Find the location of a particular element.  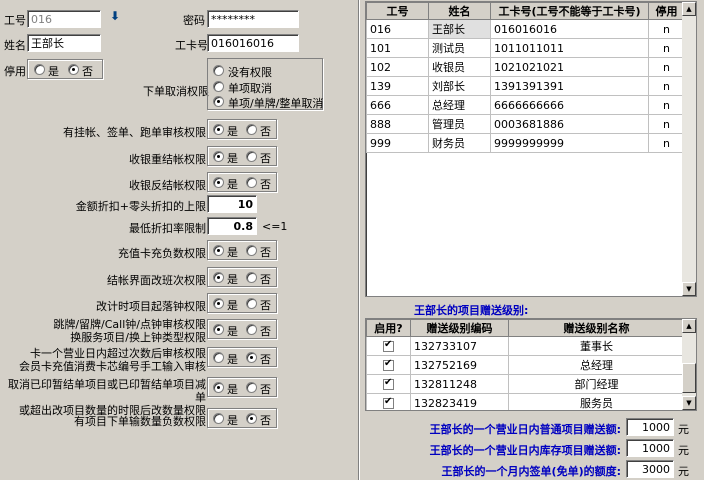

perm-group-cancel-printed: 是 否 is located at coordinates (242, 387).